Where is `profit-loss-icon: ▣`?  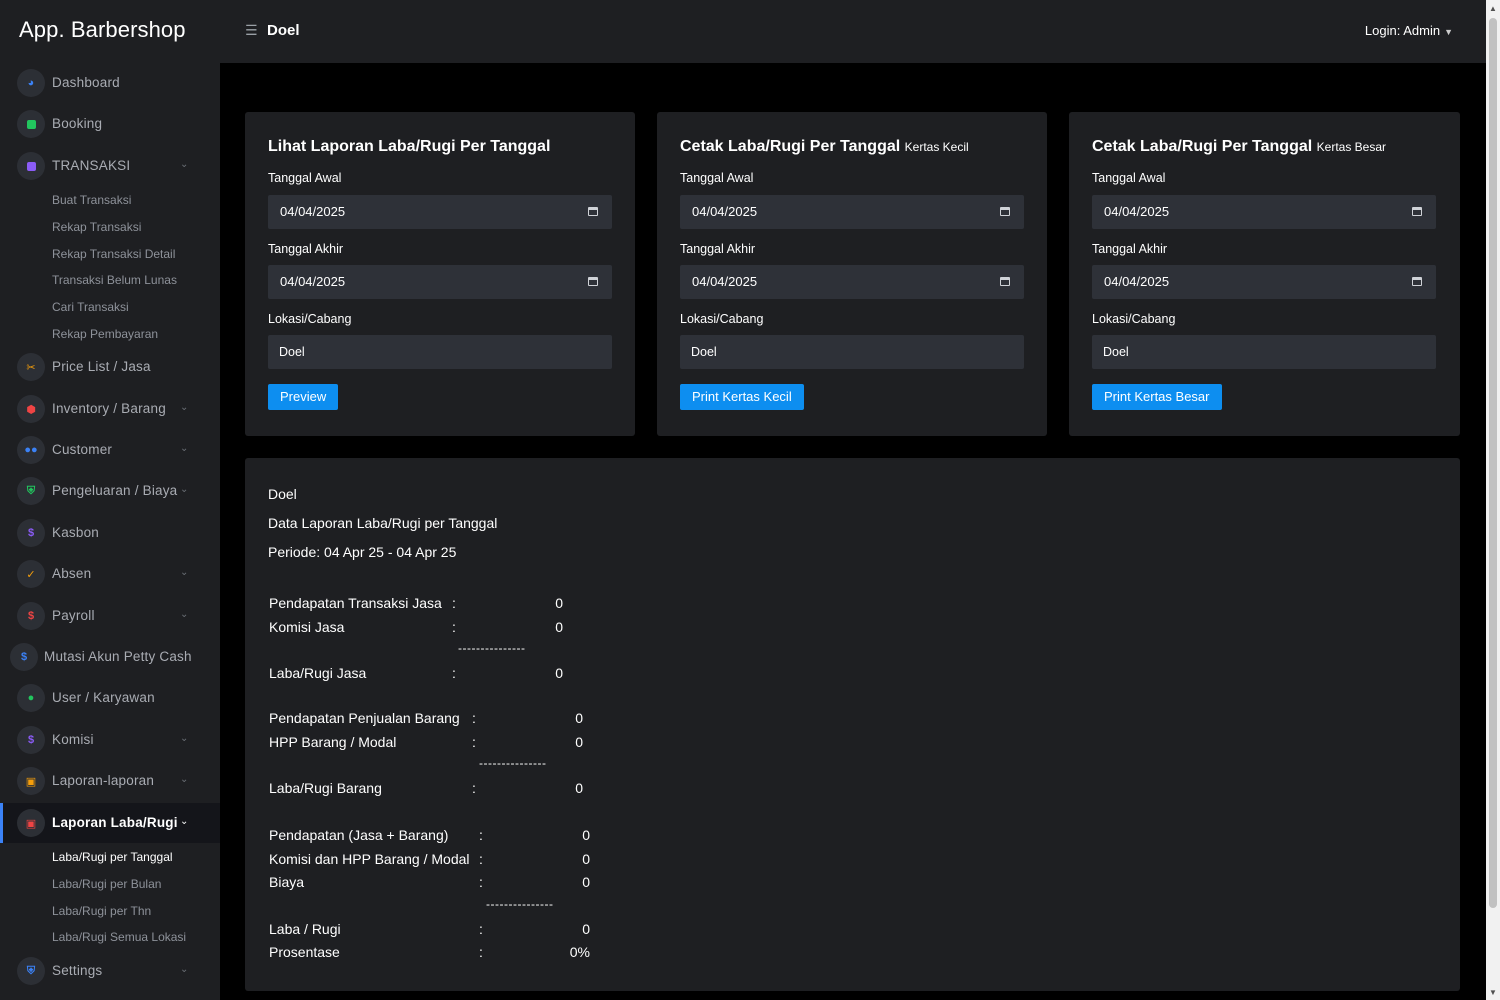 profit-loss-icon: ▣ is located at coordinates (31, 823).